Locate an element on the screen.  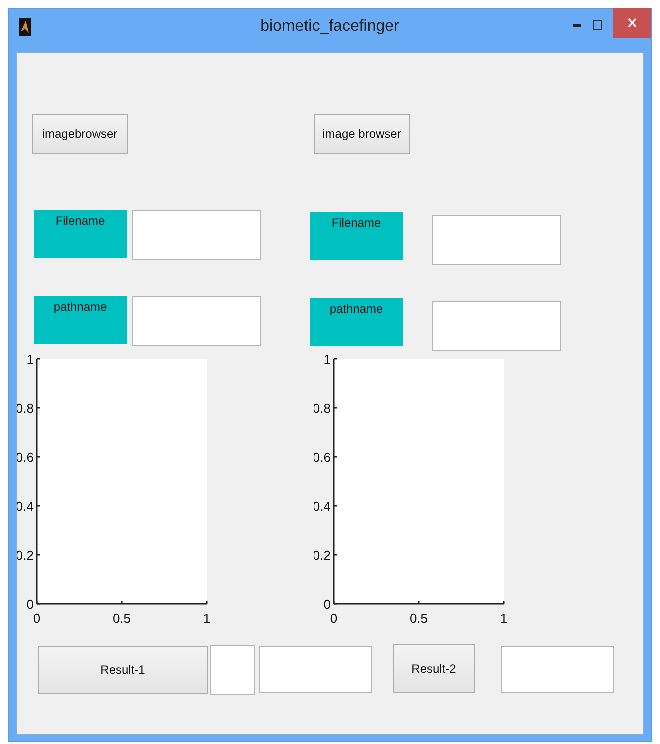
app-icon is located at coordinates (25, 27).